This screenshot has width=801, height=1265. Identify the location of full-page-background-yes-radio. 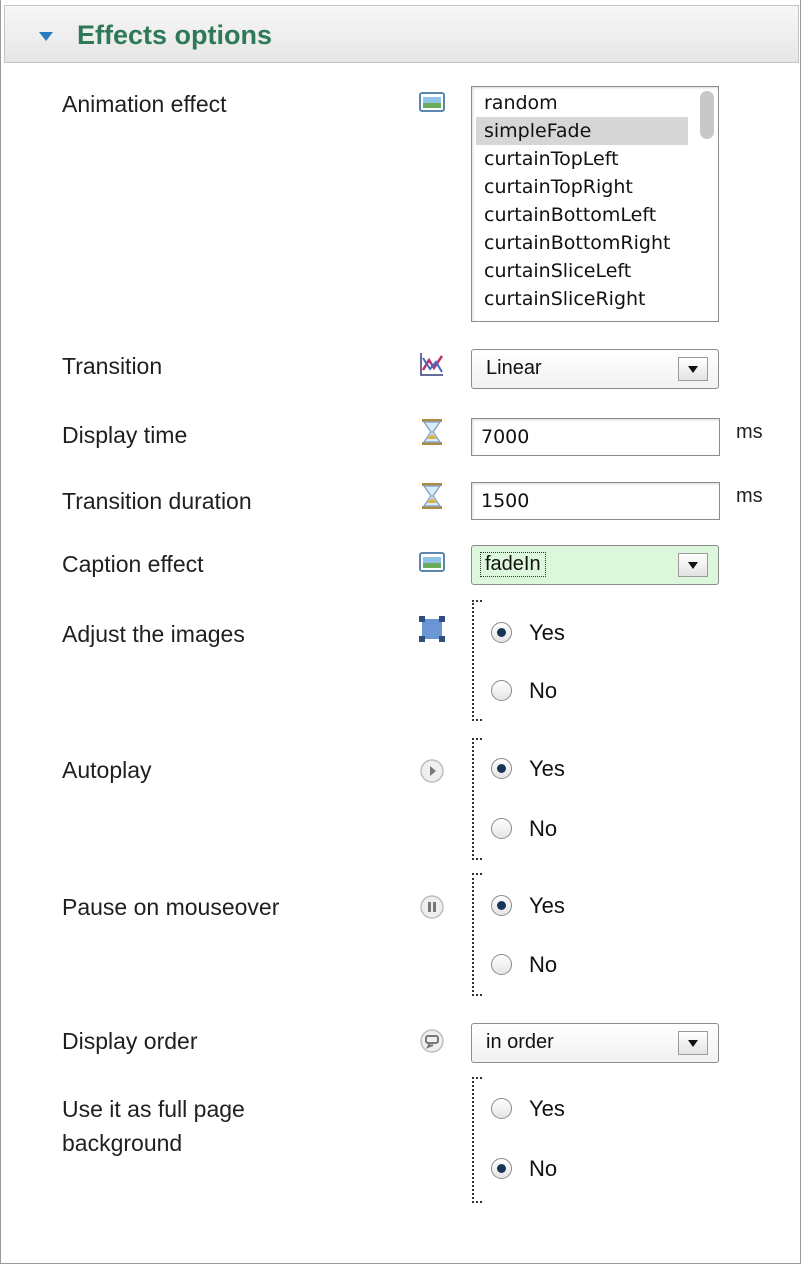
(501, 1108).